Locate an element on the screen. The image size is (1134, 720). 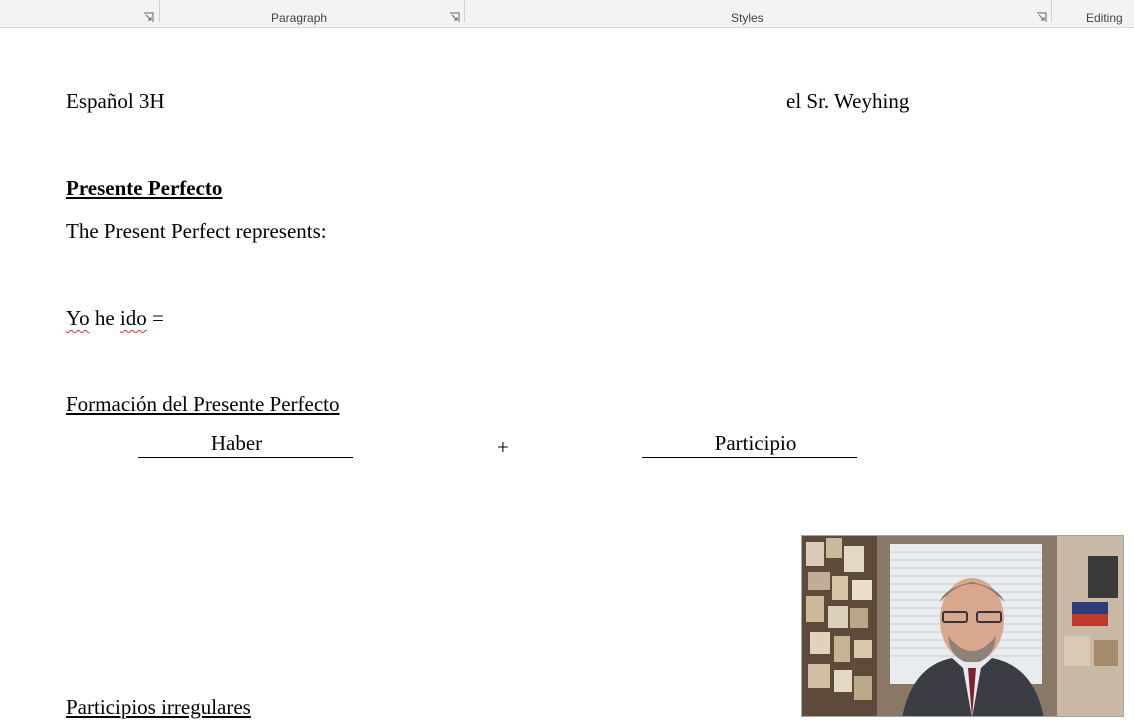
ribbon-group-labels: Paragraph Styles Editing is located at coordinates (567, 14).